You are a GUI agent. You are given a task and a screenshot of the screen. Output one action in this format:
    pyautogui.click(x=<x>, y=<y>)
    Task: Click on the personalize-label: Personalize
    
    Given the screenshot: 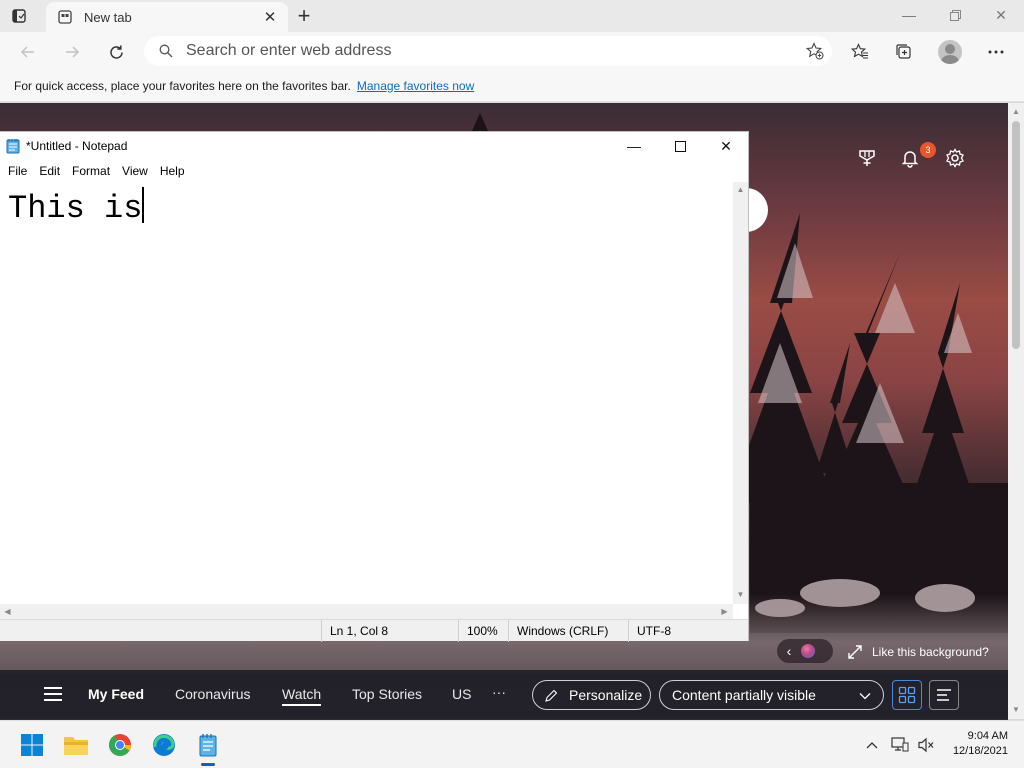 What is the action you would take?
    pyautogui.click(x=606, y=695)
    